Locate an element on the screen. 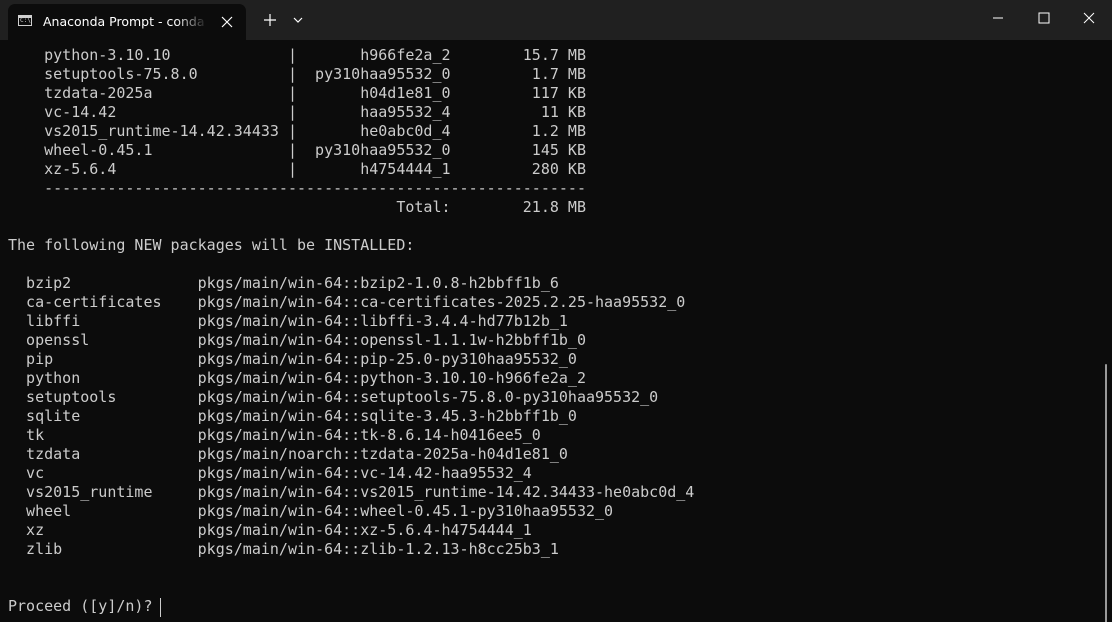 Image resolution: width=1112 pixels, height=622 pixels. terminal-line: xz-5.6.4 | h4754444_1 280 KB is located at coordinates (297, 169).